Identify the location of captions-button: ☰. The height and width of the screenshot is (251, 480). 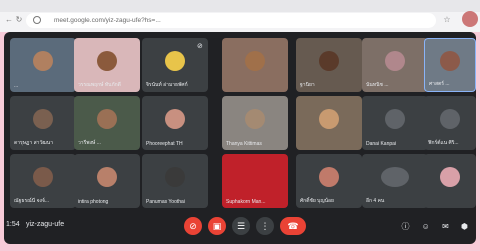
(241, 226).